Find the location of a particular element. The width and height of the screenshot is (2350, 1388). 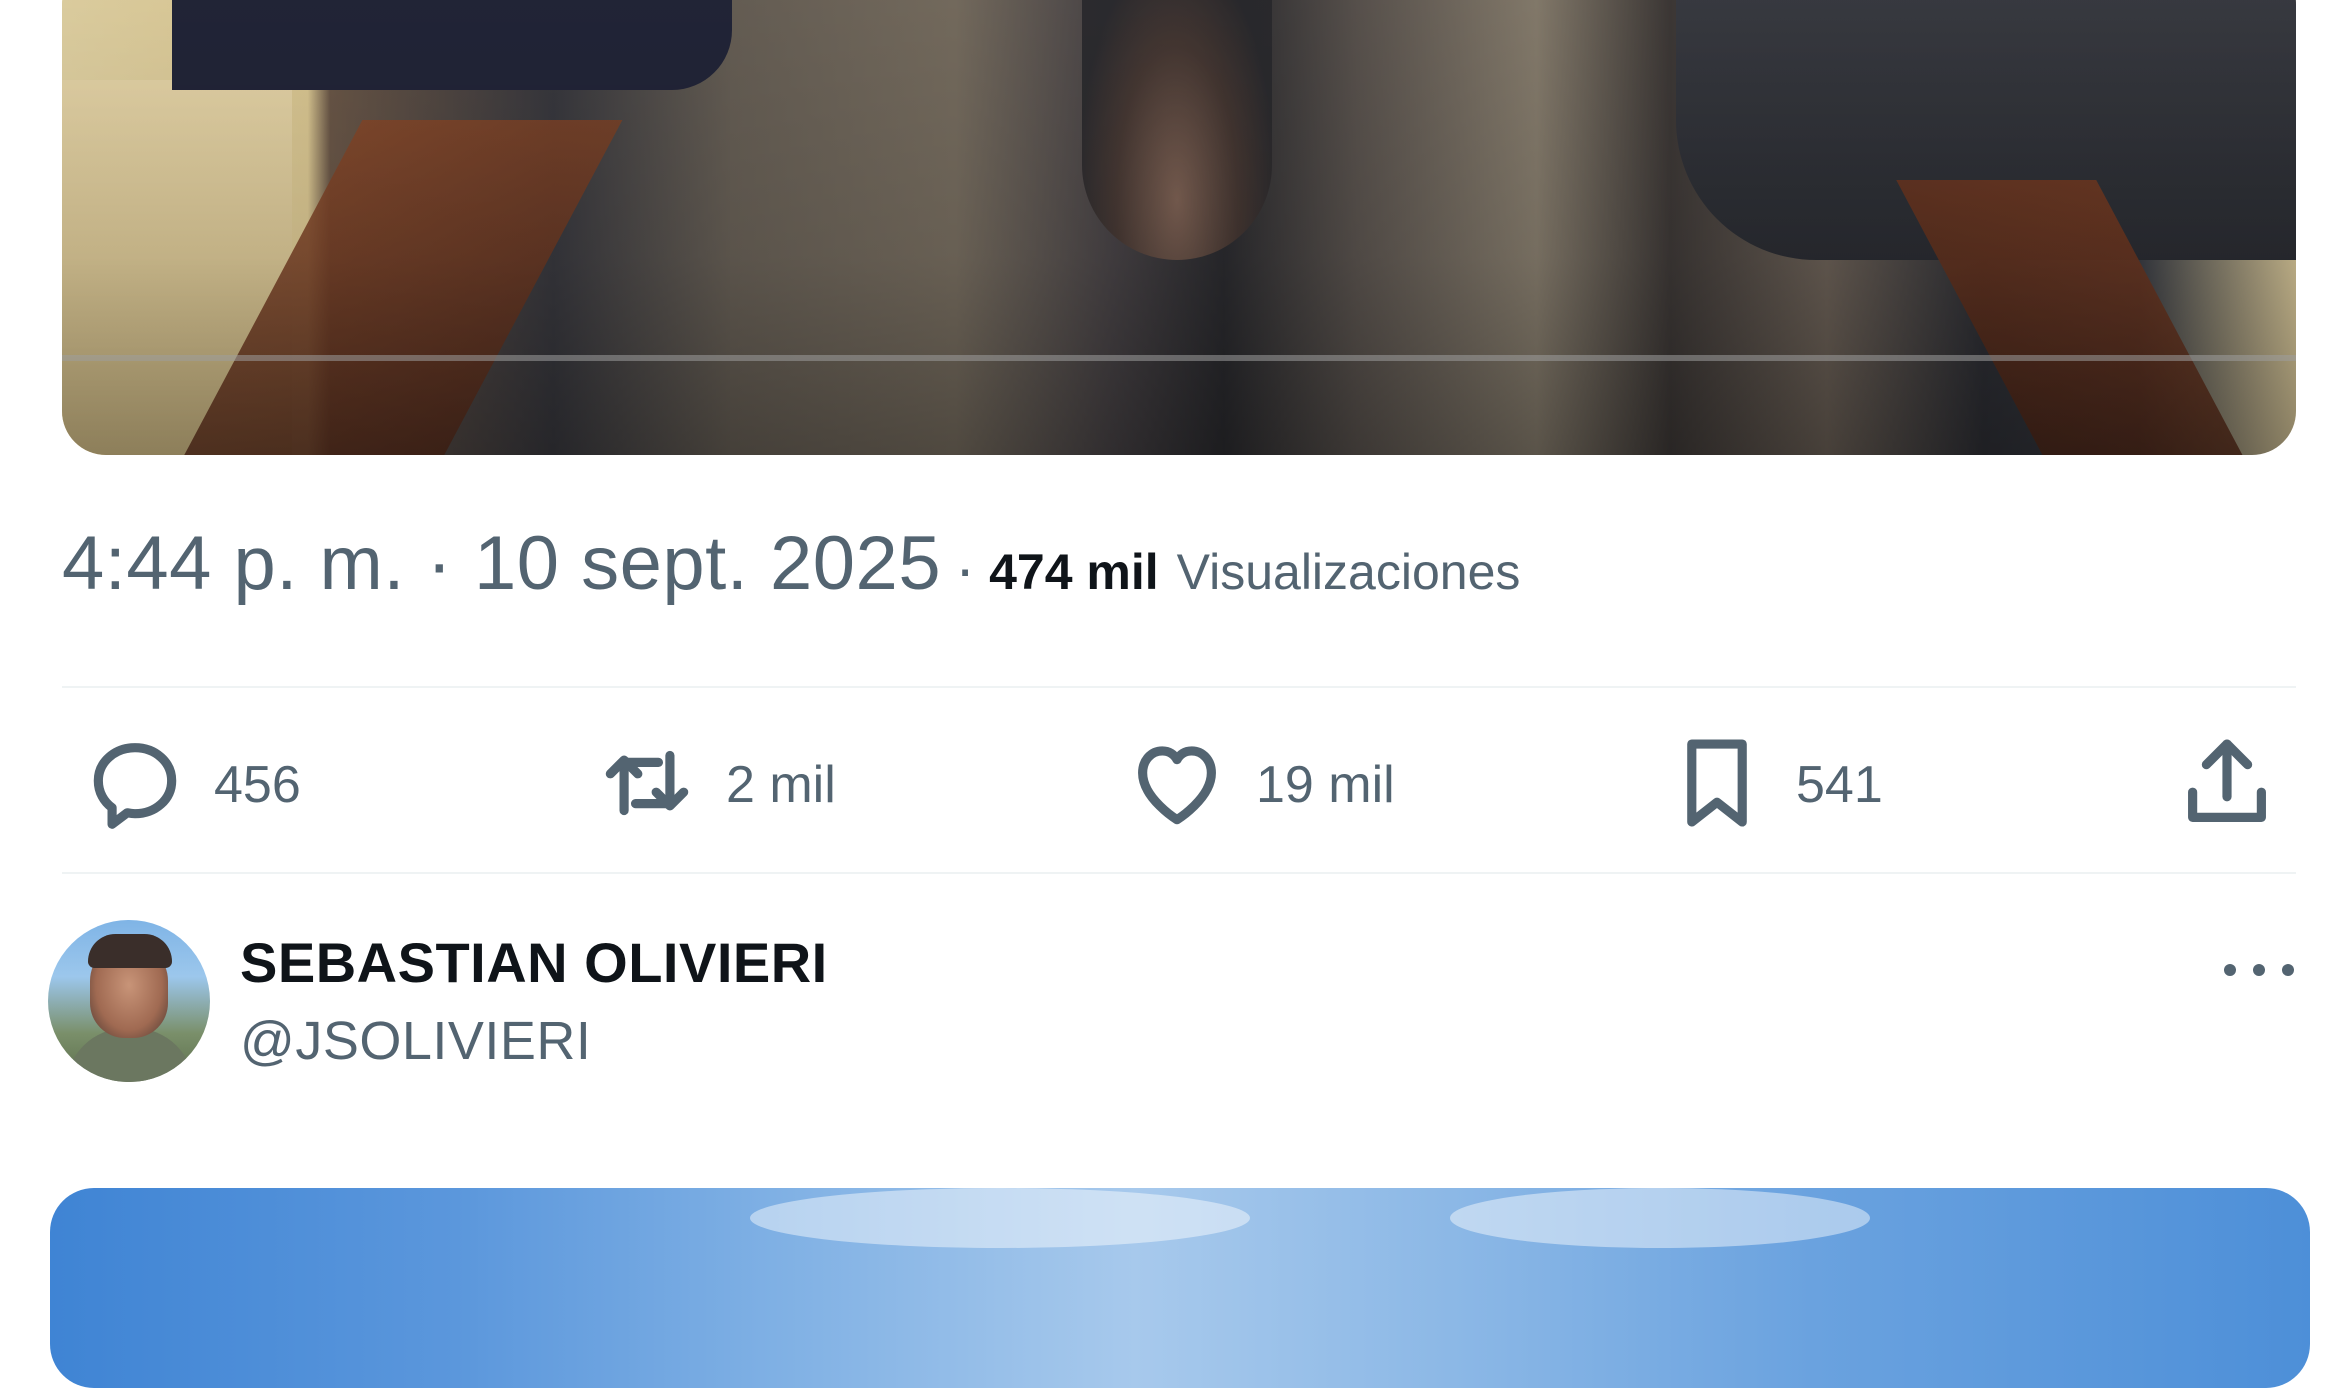

views-count: 474 mil is located at coordinates (1074, 572).